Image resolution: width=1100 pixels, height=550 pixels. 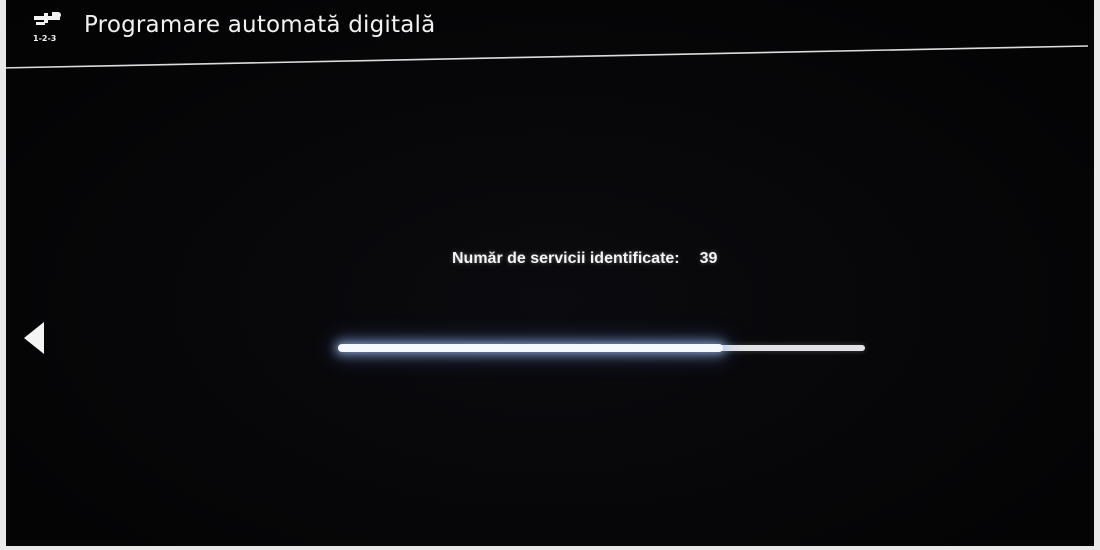 What do you see at coordinates (530, 348) in the screenshot?
I see `scan-progress-fill` at bounding box center [530, 348].